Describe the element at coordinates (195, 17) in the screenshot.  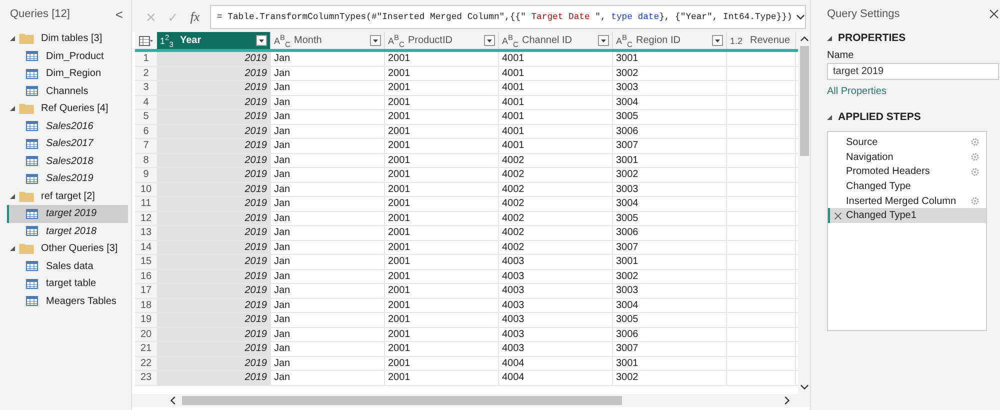
I see `insert-function-button: fx` at that location.